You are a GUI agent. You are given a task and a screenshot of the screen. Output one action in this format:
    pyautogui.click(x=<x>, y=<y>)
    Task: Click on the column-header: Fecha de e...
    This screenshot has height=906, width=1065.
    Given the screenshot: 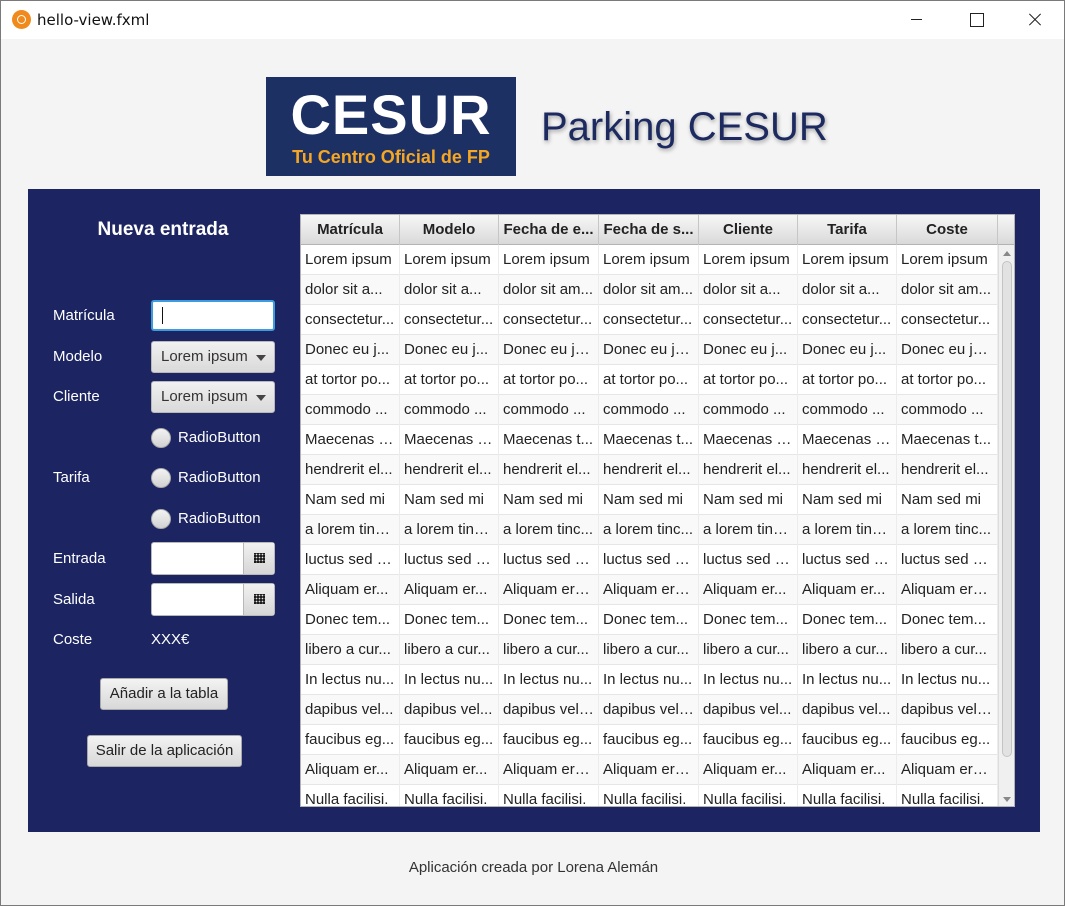 What is the action you would take?
    pyautogui.click(x=549, y=230)
    